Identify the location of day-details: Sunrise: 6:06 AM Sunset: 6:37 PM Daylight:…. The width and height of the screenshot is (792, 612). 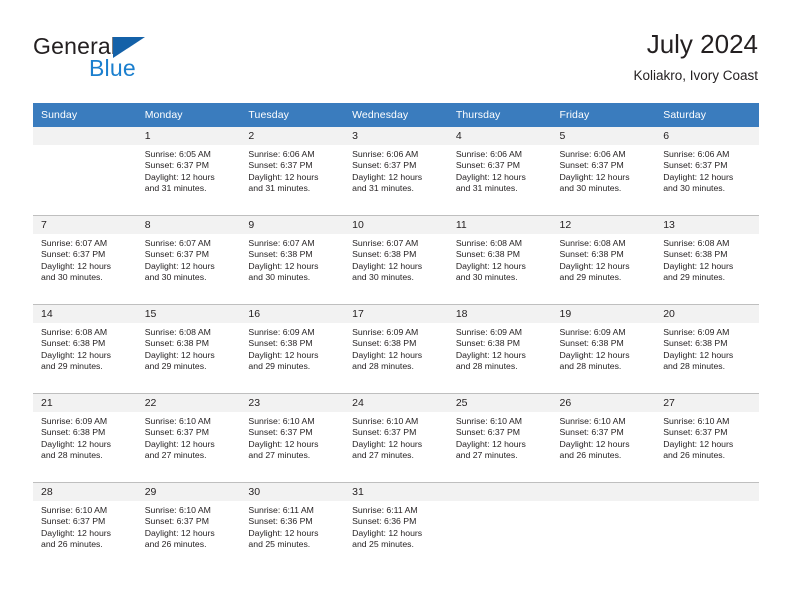
(500, 170).